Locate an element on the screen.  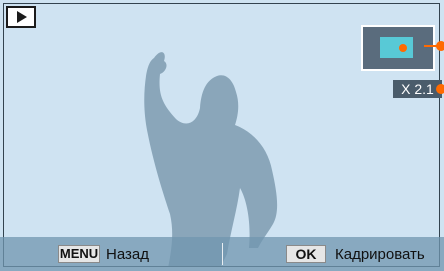
zoom-level-indicator: X 2.1 is located at coordinates (417, 89).